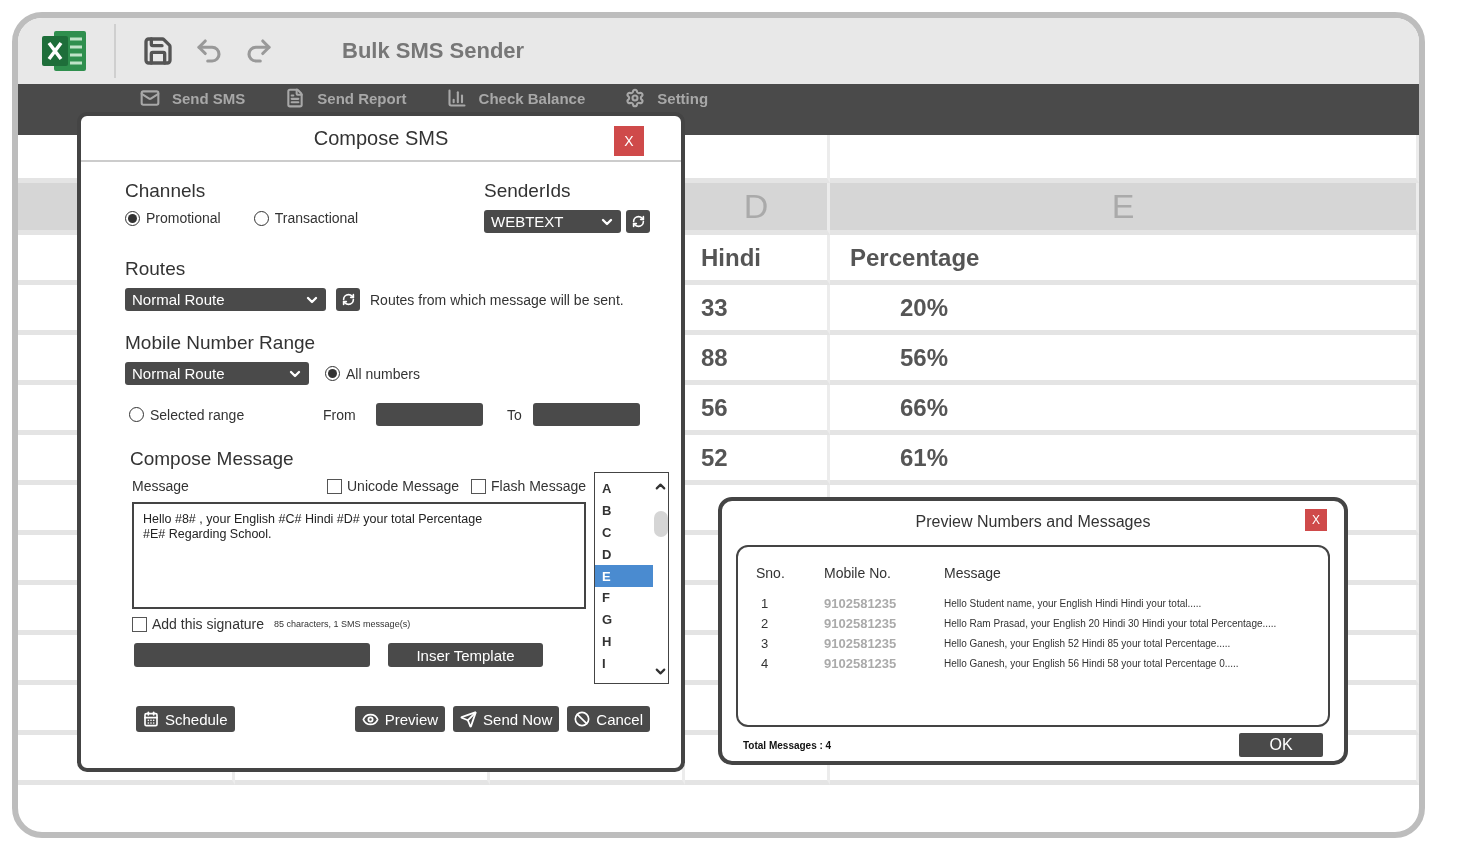 This screenshot has height=860, width=1459. Describe the element at coordinates (608, 719) in the screenshot. I see `action-button: Cancel` at that location.